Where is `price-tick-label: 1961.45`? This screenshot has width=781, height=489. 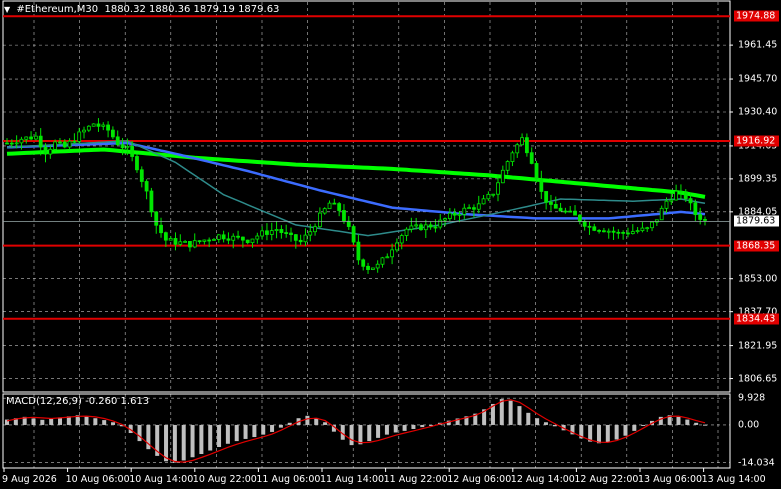 price-tick-label: 1961.45 is located at coordinates (758, 45).